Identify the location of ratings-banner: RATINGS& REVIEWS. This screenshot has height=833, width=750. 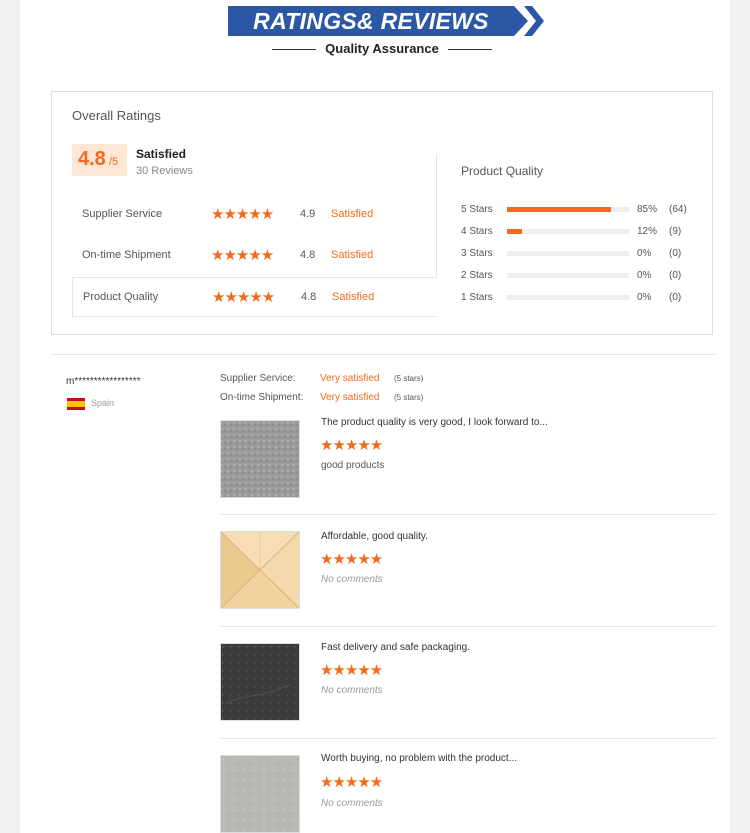
(386, 20).